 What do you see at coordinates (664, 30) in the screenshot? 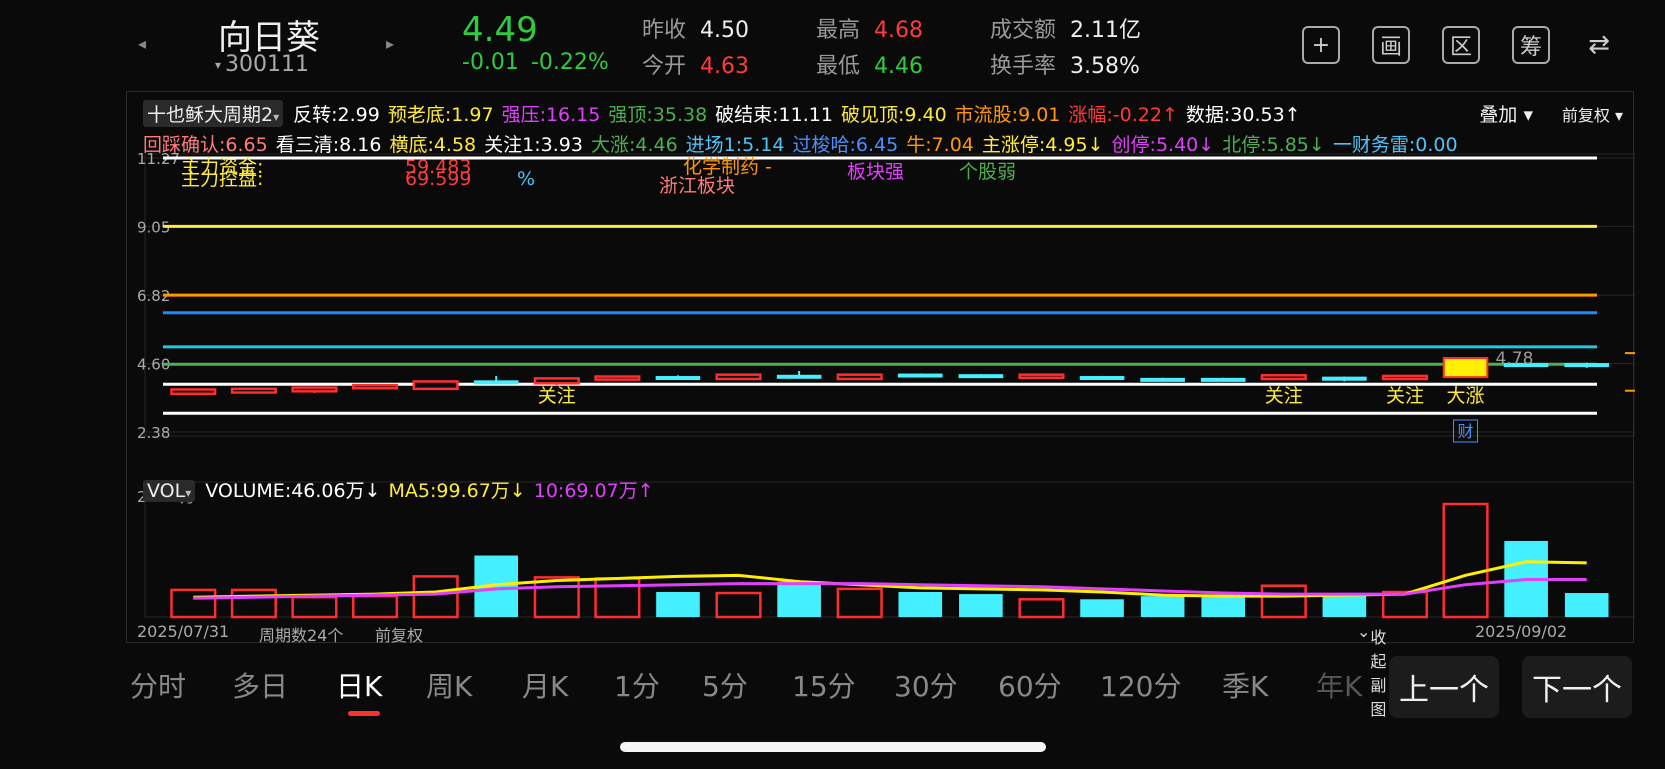
I see `stat-key: 昨收` at bounding box center [664, 30].